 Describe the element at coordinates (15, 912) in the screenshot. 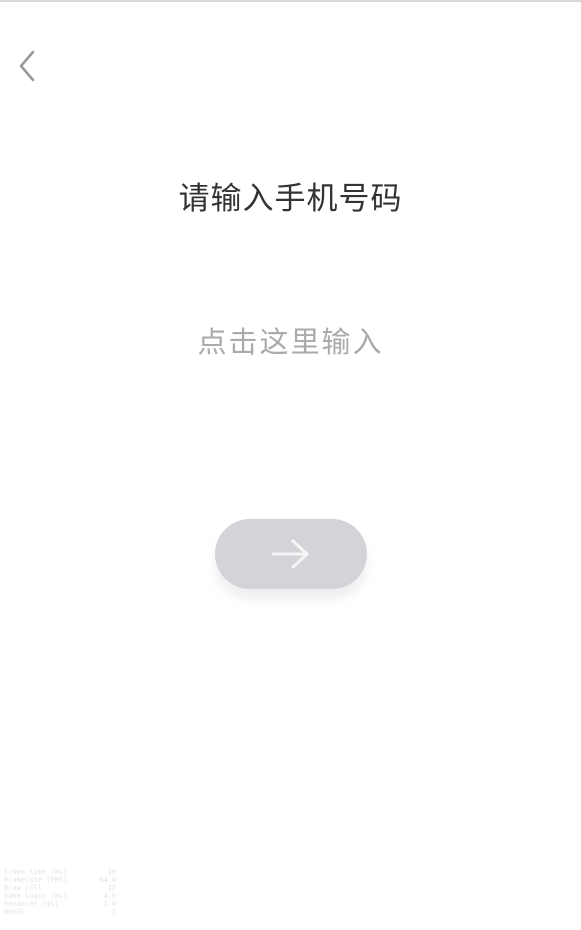

I see `debug-label: WebGL` at that location.